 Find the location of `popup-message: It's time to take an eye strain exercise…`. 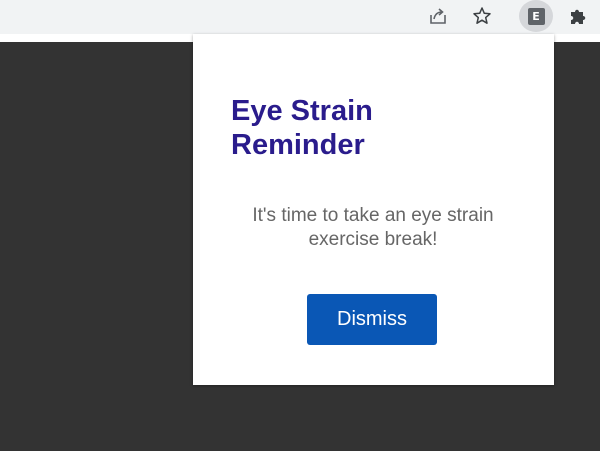

popup-message: It's time to take an eye strain exercise… is located at coordinates (373, 227).